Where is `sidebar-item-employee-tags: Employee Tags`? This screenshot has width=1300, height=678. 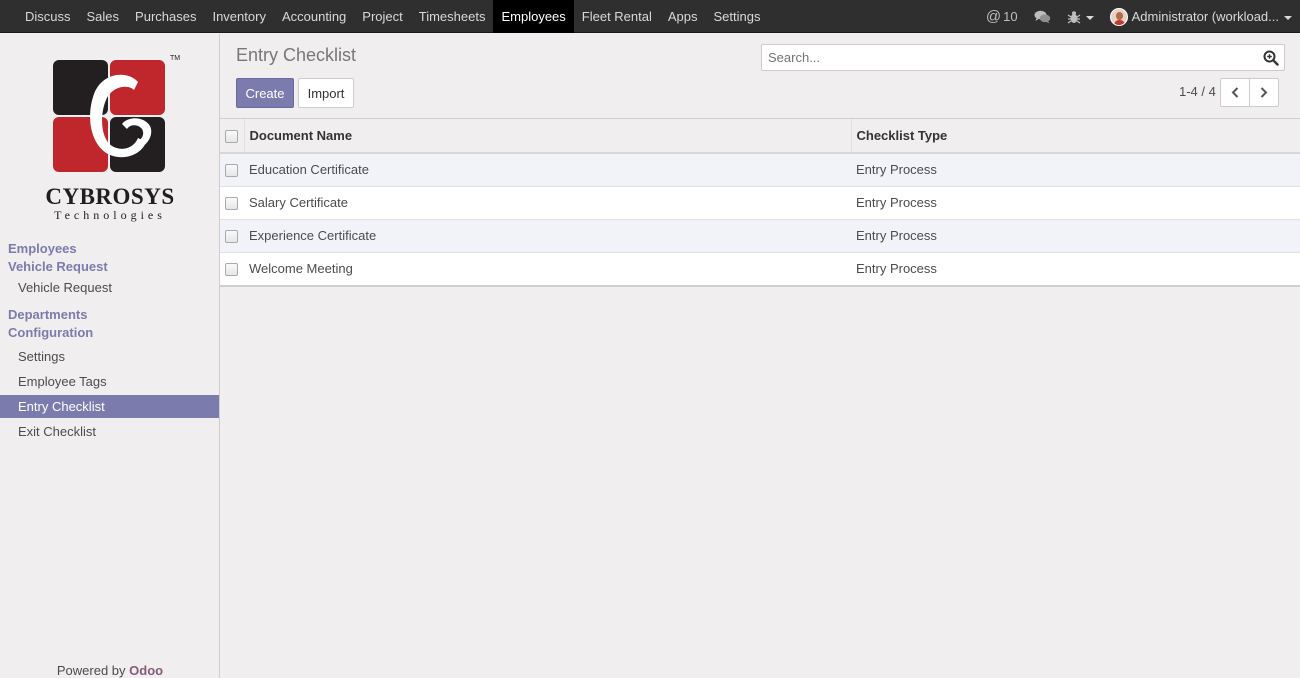 sidebar-item-employee-tags: Employee Tags is located at coordinates (109, 381).